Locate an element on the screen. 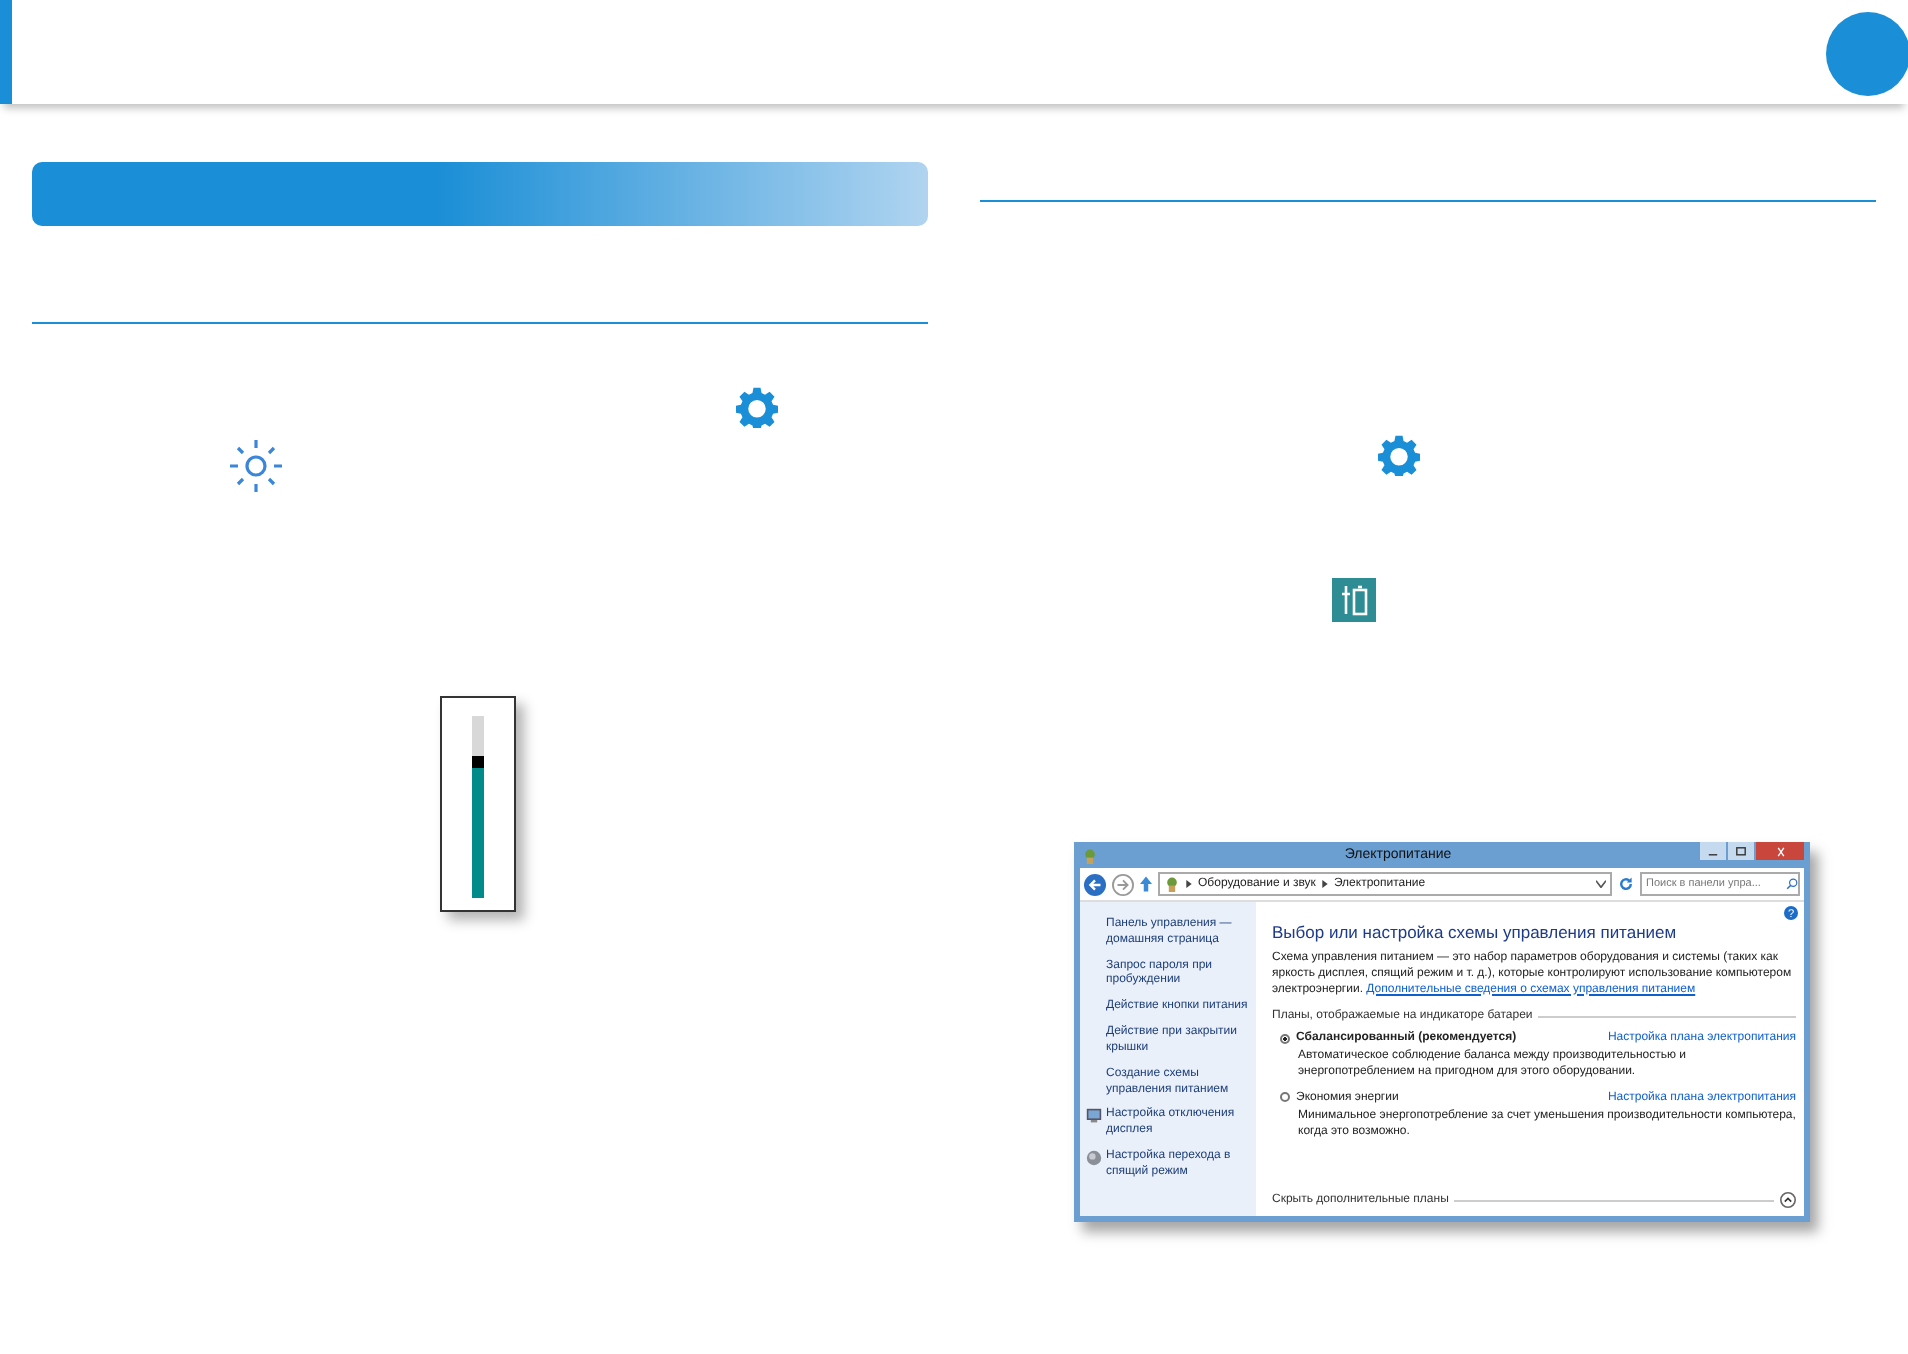  maximize-icon is located at coordinates (1741, 851).